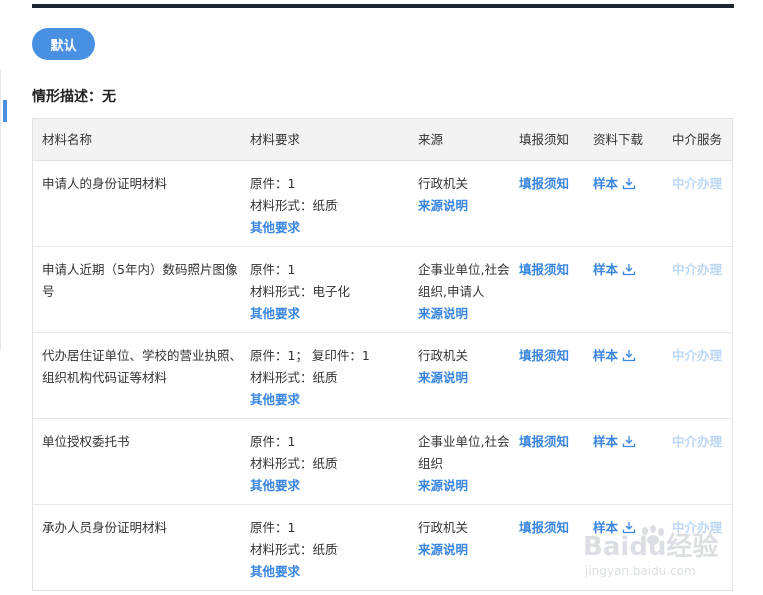 This screenshot has height=595, width=763. What do you see at coordinates (383, 6) in the screenshot?
I see `top-bar` at bounding box center [383, 6].